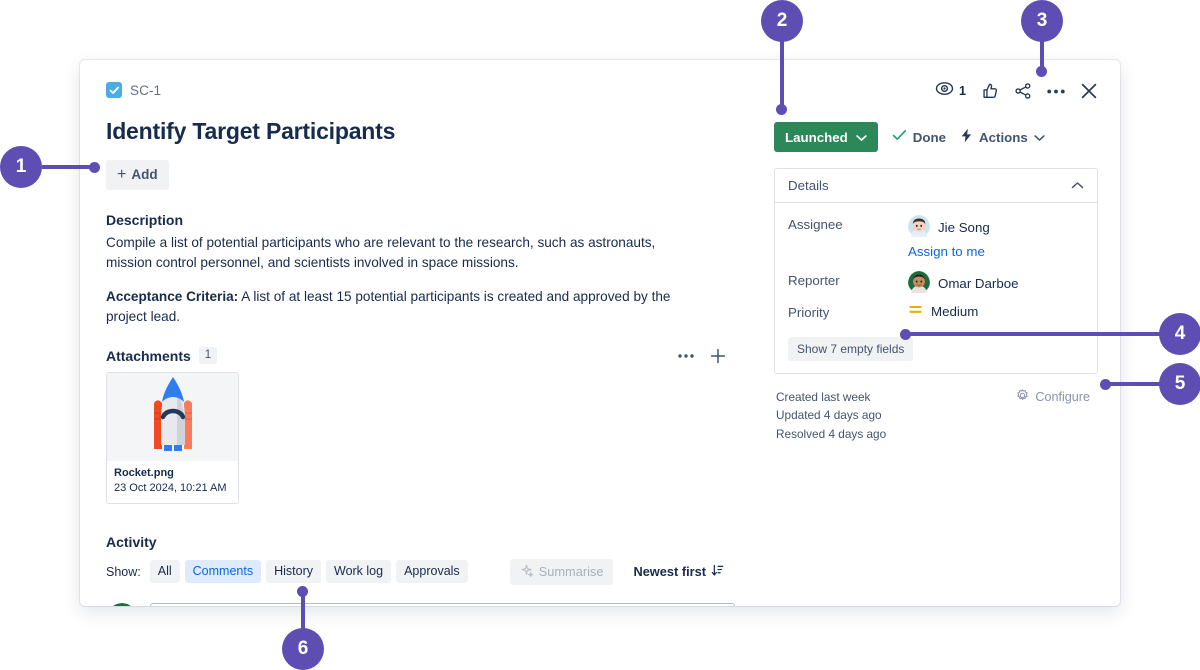  I want to click on reporter-name: Omar Darboe, so click(978, 283).